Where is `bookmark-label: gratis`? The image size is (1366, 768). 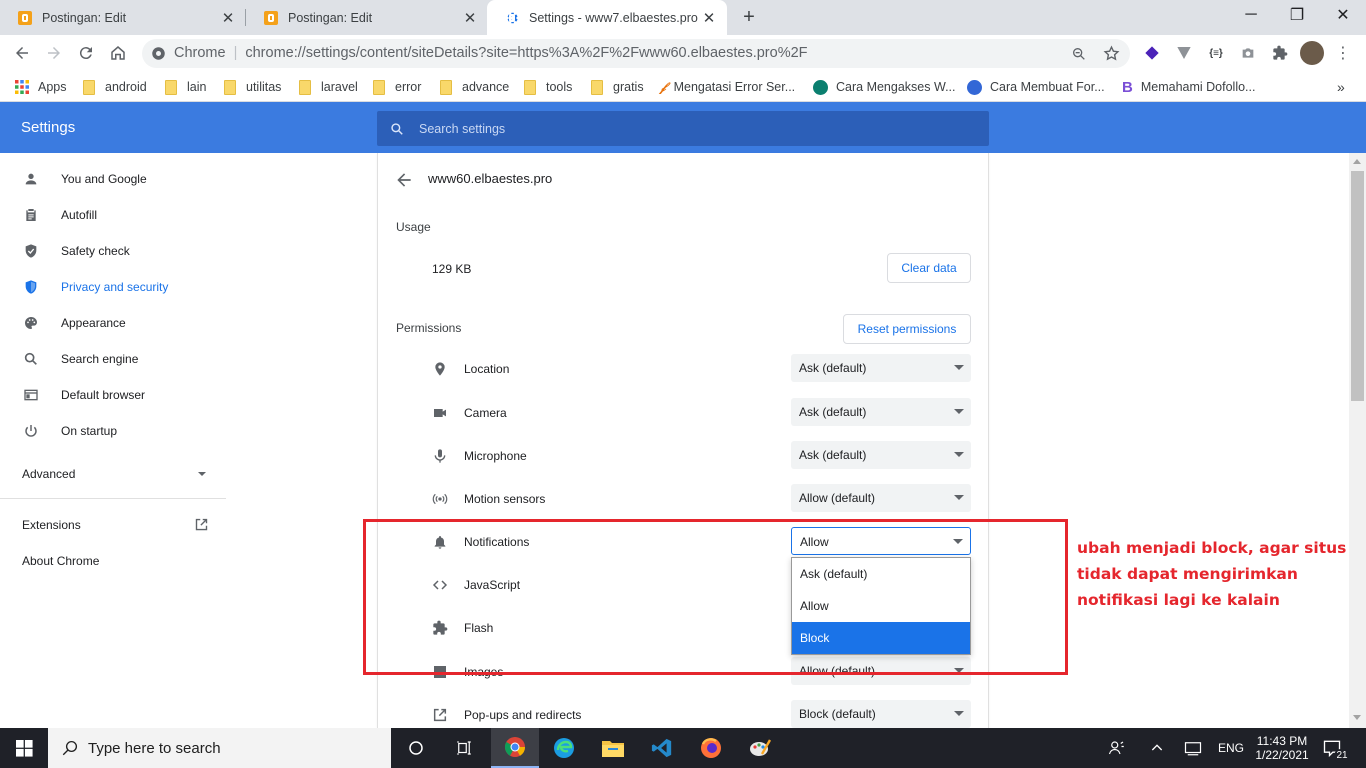
bookmark-label: gratis is located at coordinates (628, 87).